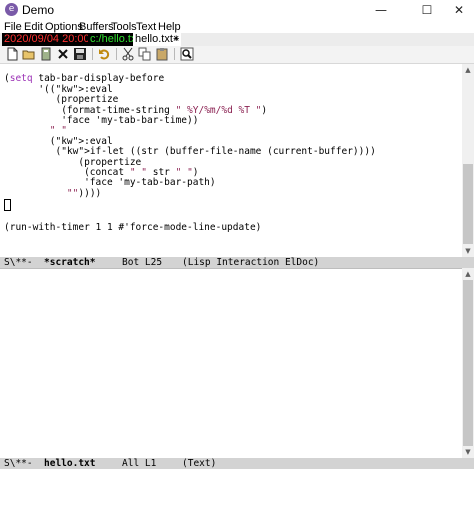  I want to click on cut-icon, so click(128, 54).